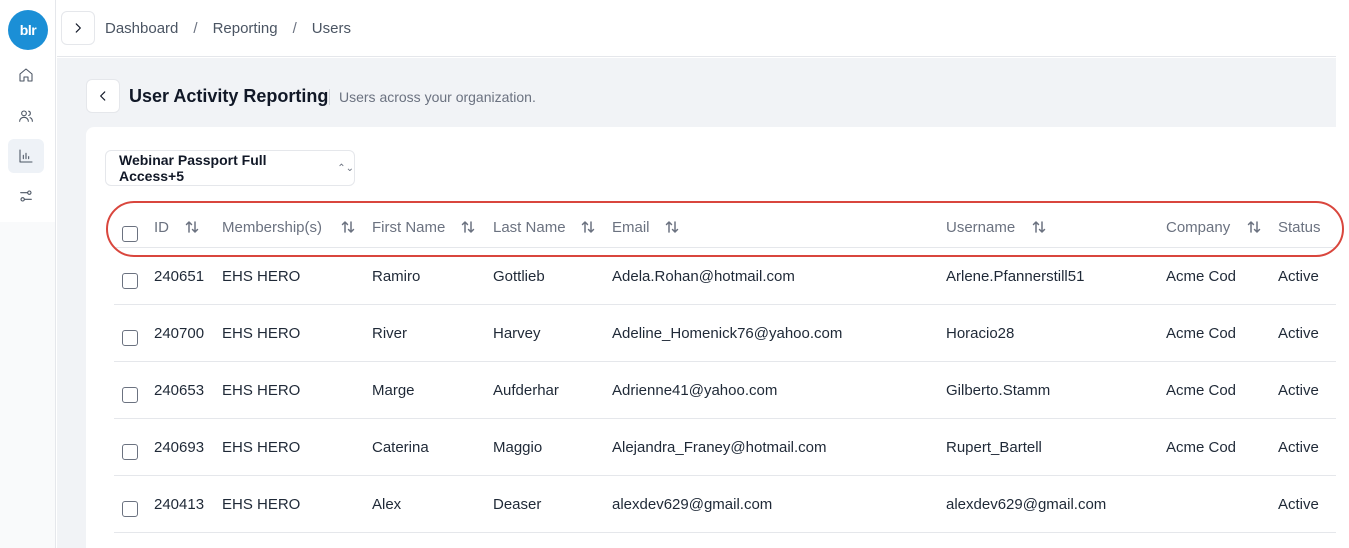 This screenshot has height=548, width=1349. I want to click on cell-email: Adeline_Homenick76@yahoo.com, so click(727, 333).